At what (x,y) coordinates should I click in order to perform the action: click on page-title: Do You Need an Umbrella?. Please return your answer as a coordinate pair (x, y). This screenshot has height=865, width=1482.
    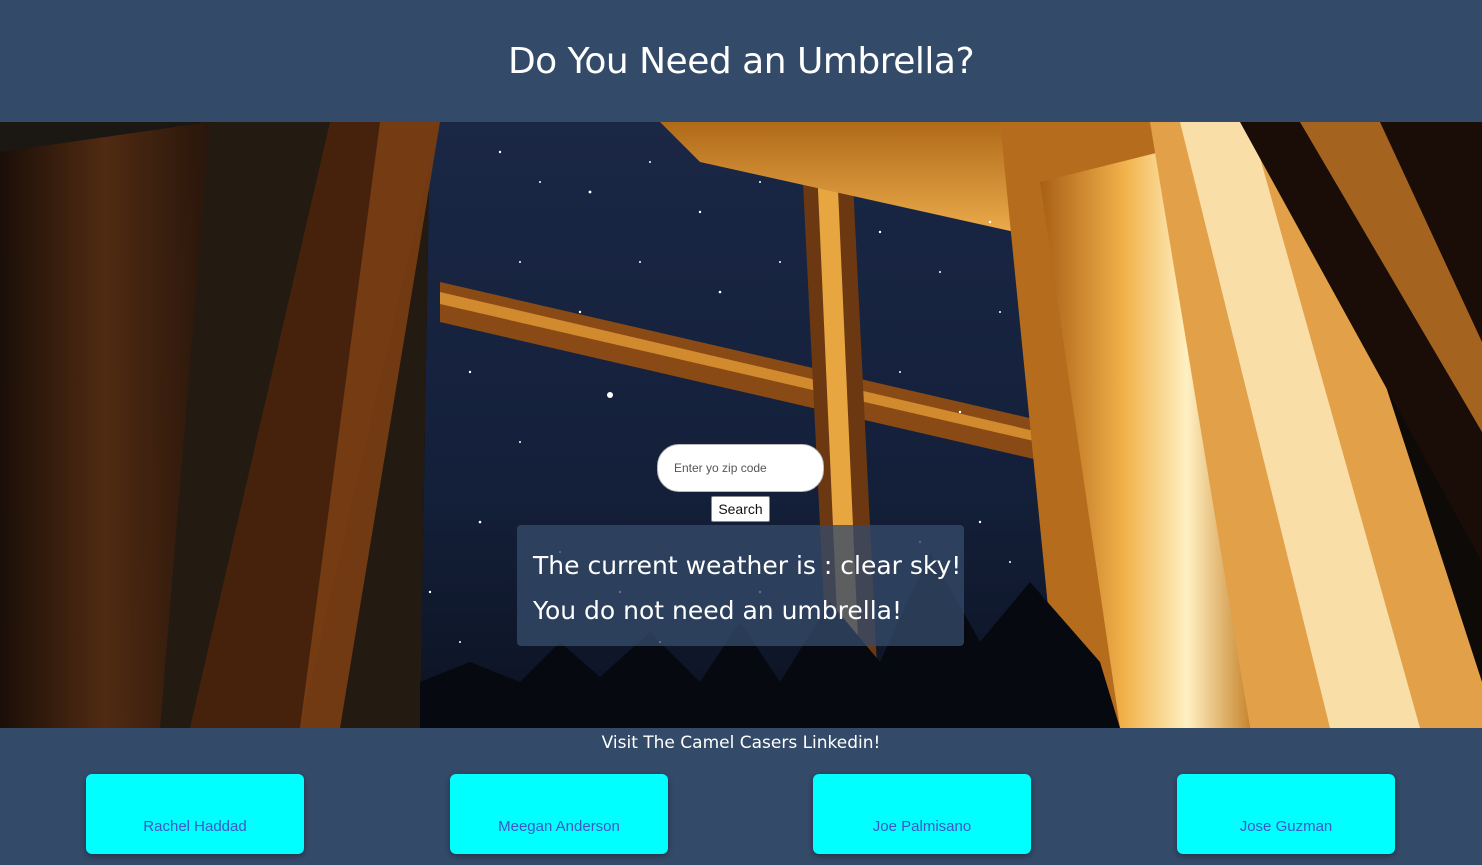
    Looking at the image, I should click on (741, 61).